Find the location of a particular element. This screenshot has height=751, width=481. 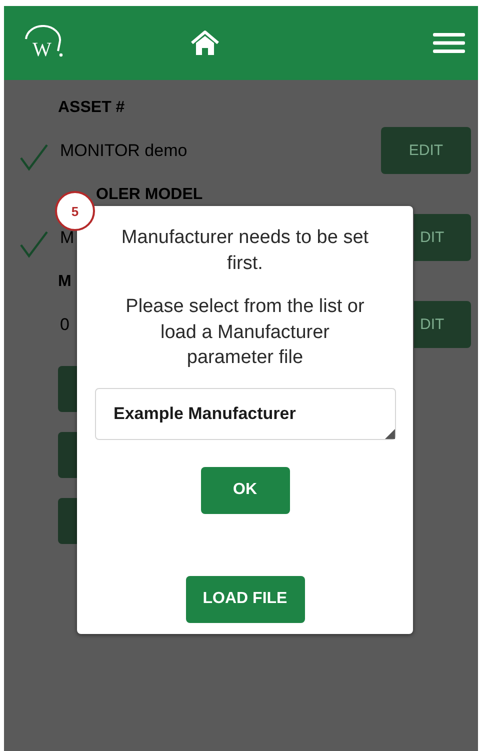

field-label: OLER MODEL is located at coordinates (149, 195).